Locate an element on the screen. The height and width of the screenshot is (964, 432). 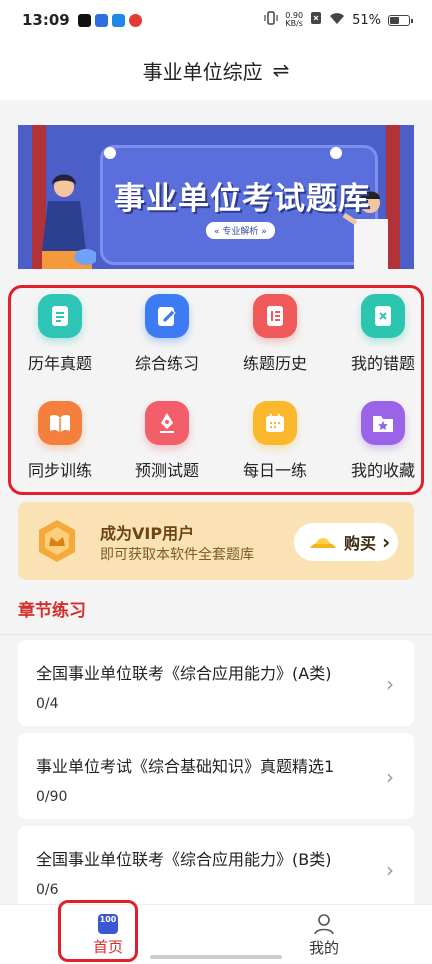
grid-item-8: 我的收藏 is located at coordinates (382, 442).